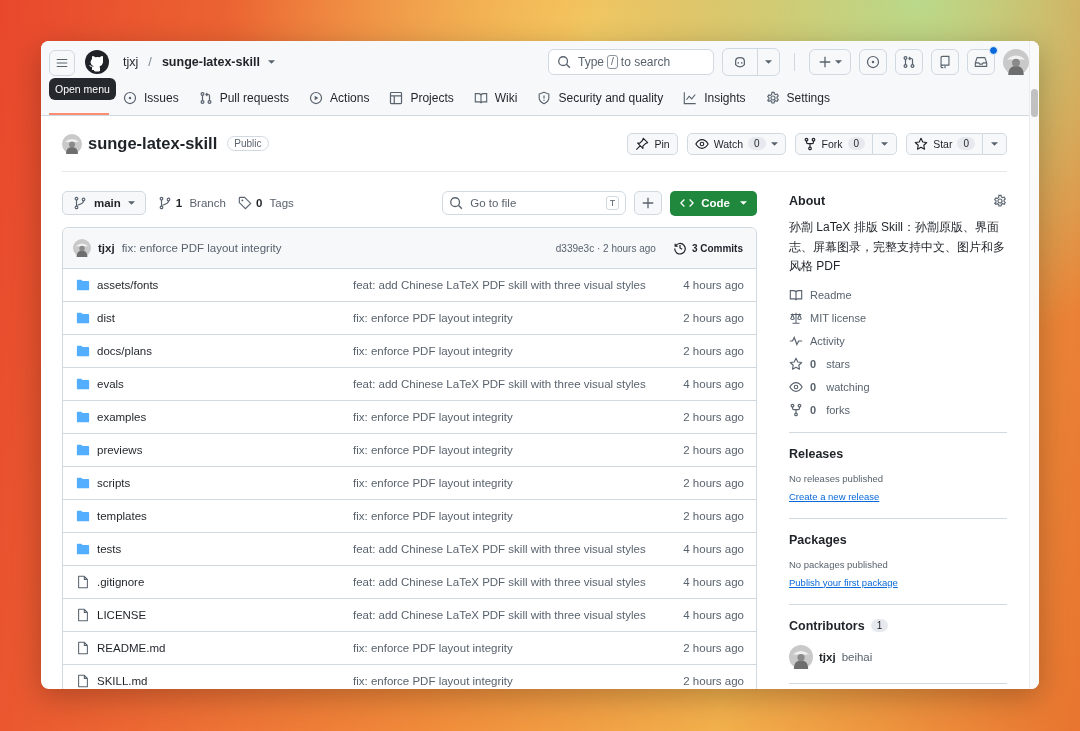 Image resolution: width=1080 pixels, height=731 pixels. What do you see at coordinates (817, 453) in the screenshot?
I see `section-heading: Releases` at bounding box center [817, 453].